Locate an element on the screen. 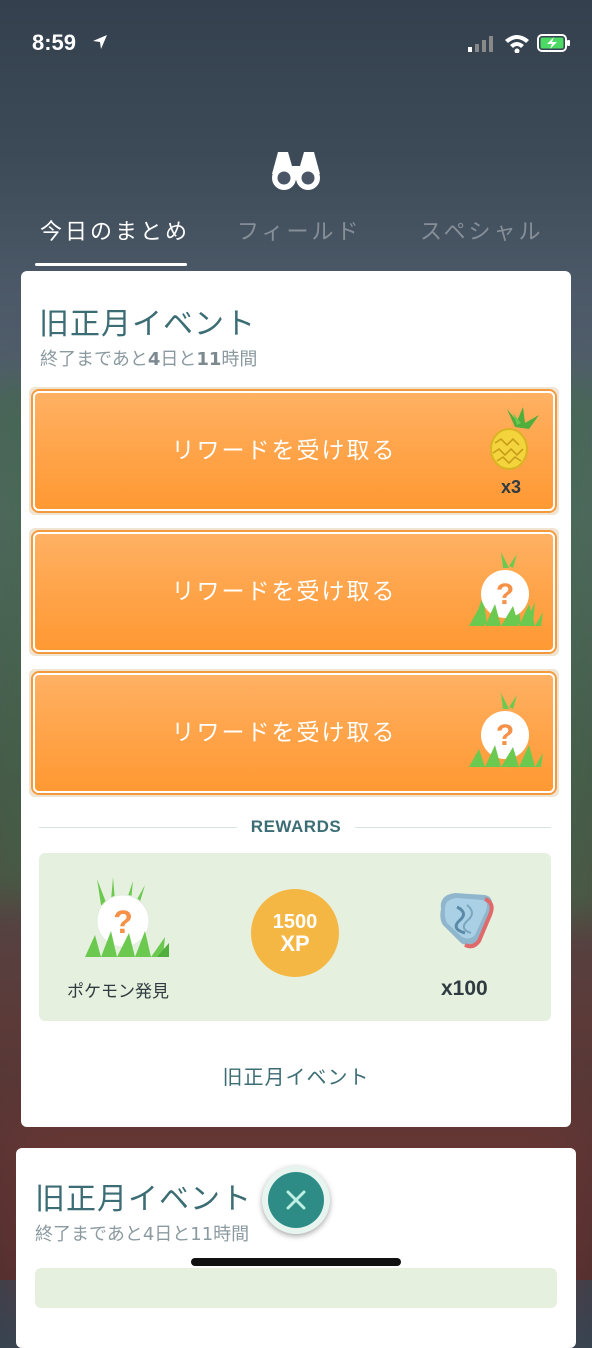  rewards-panel: ? ポケモン発見 1500 XP x100 is located at coordinates (295, 937).